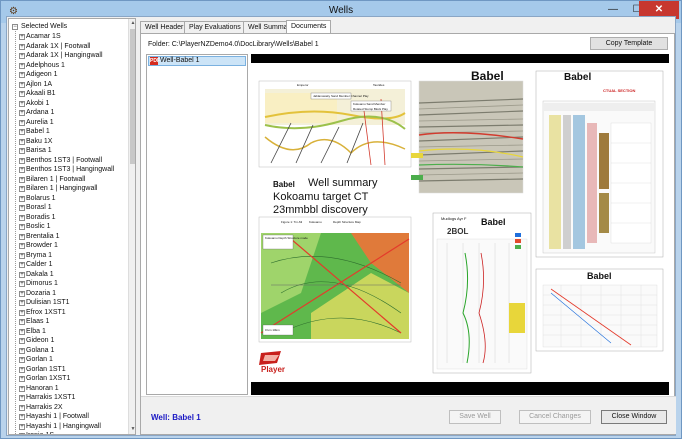  I want to click on tree-item: + Elaas 1, so click(63, 322).